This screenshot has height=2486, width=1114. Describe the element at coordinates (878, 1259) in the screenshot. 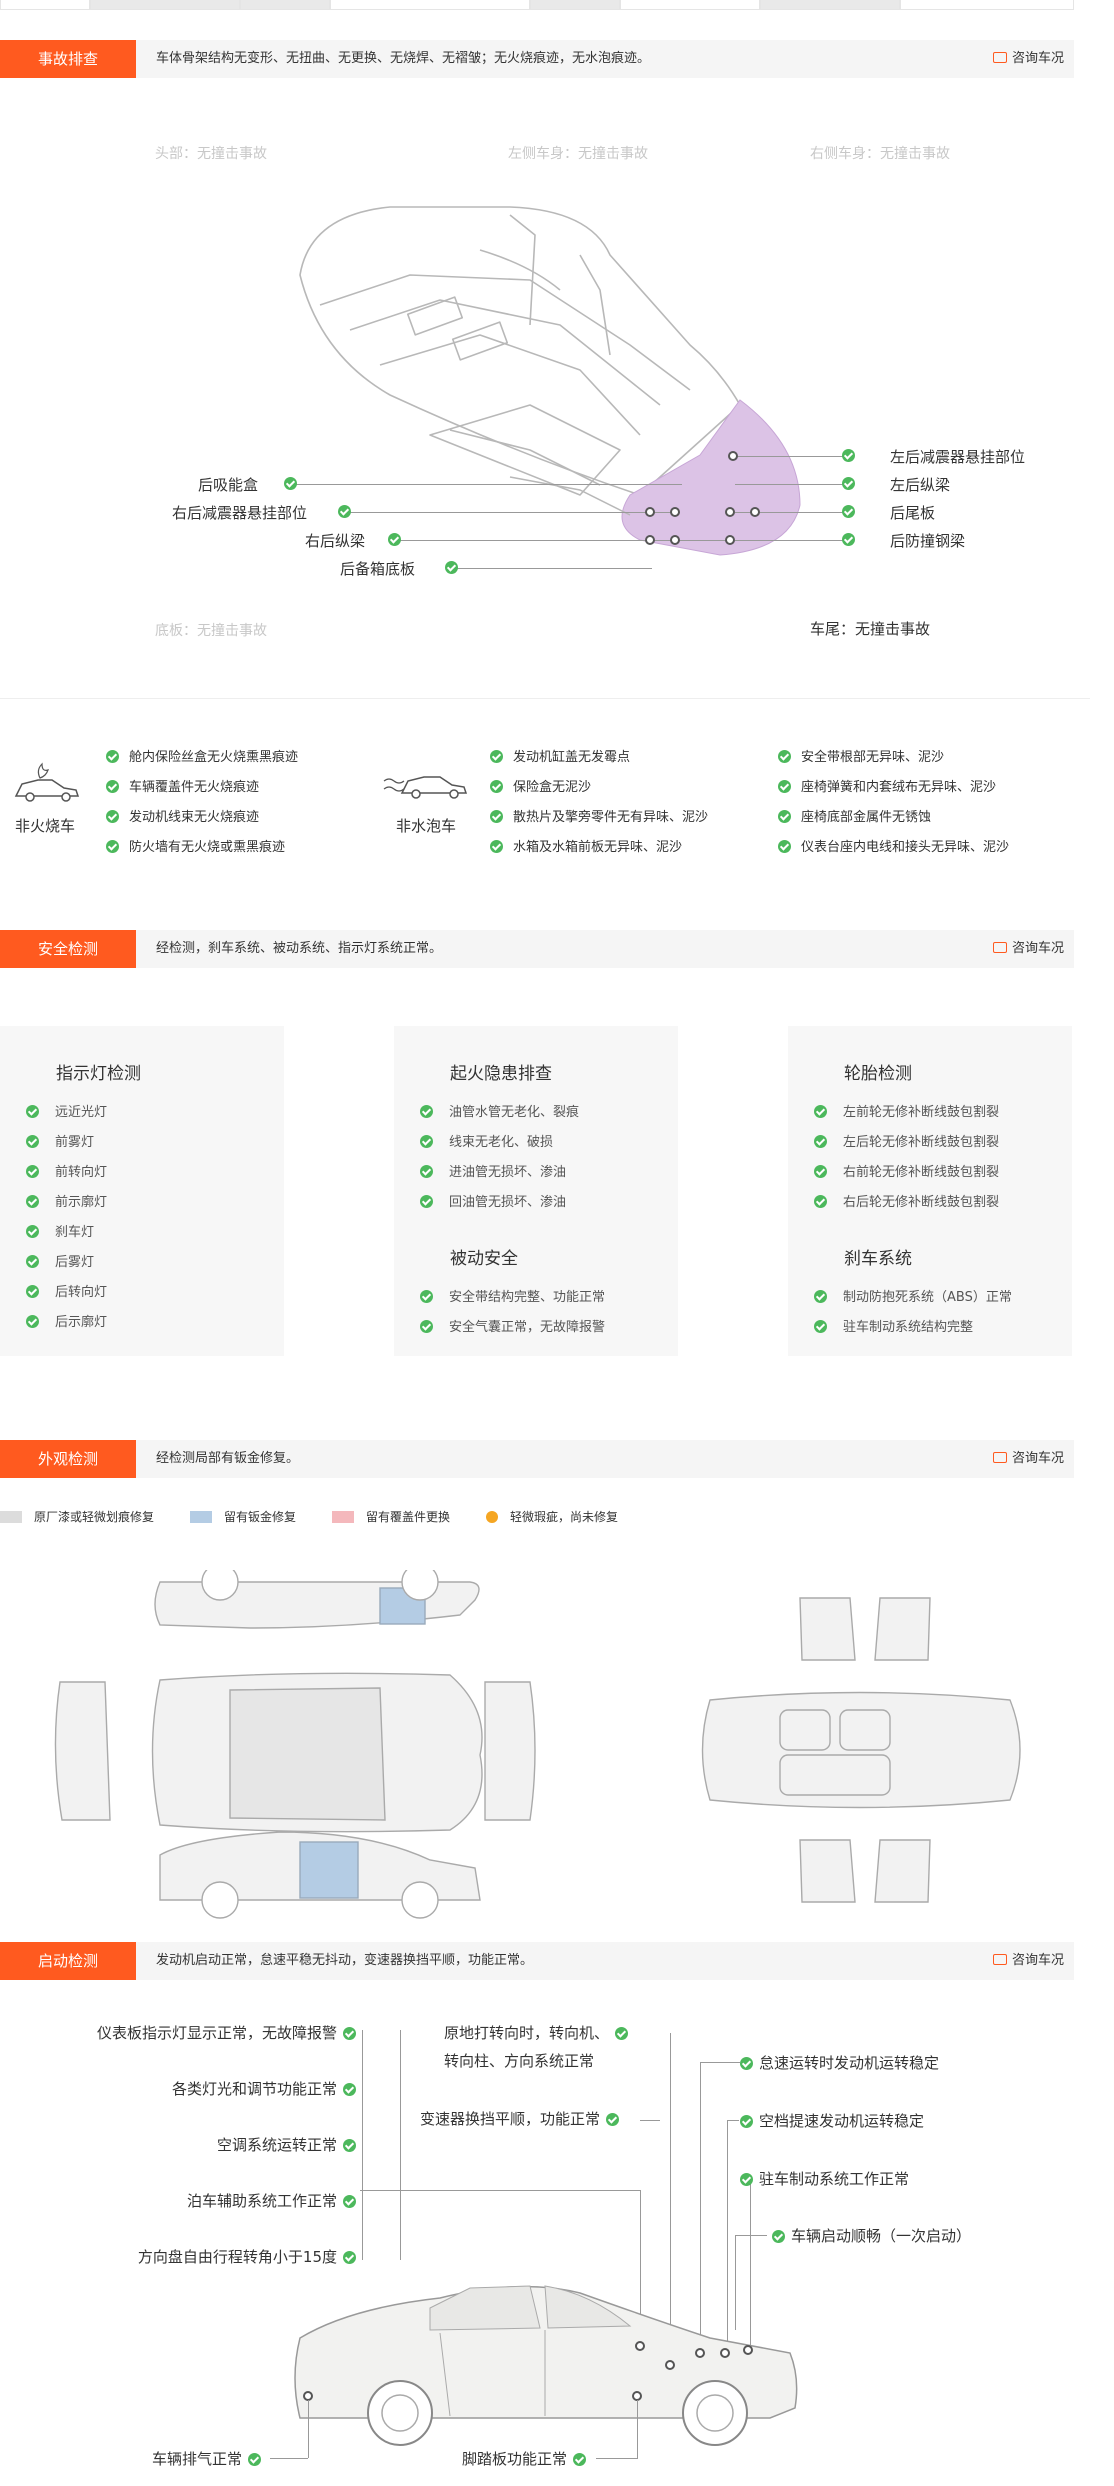

I see `box-title: 刹车系统` at that location.